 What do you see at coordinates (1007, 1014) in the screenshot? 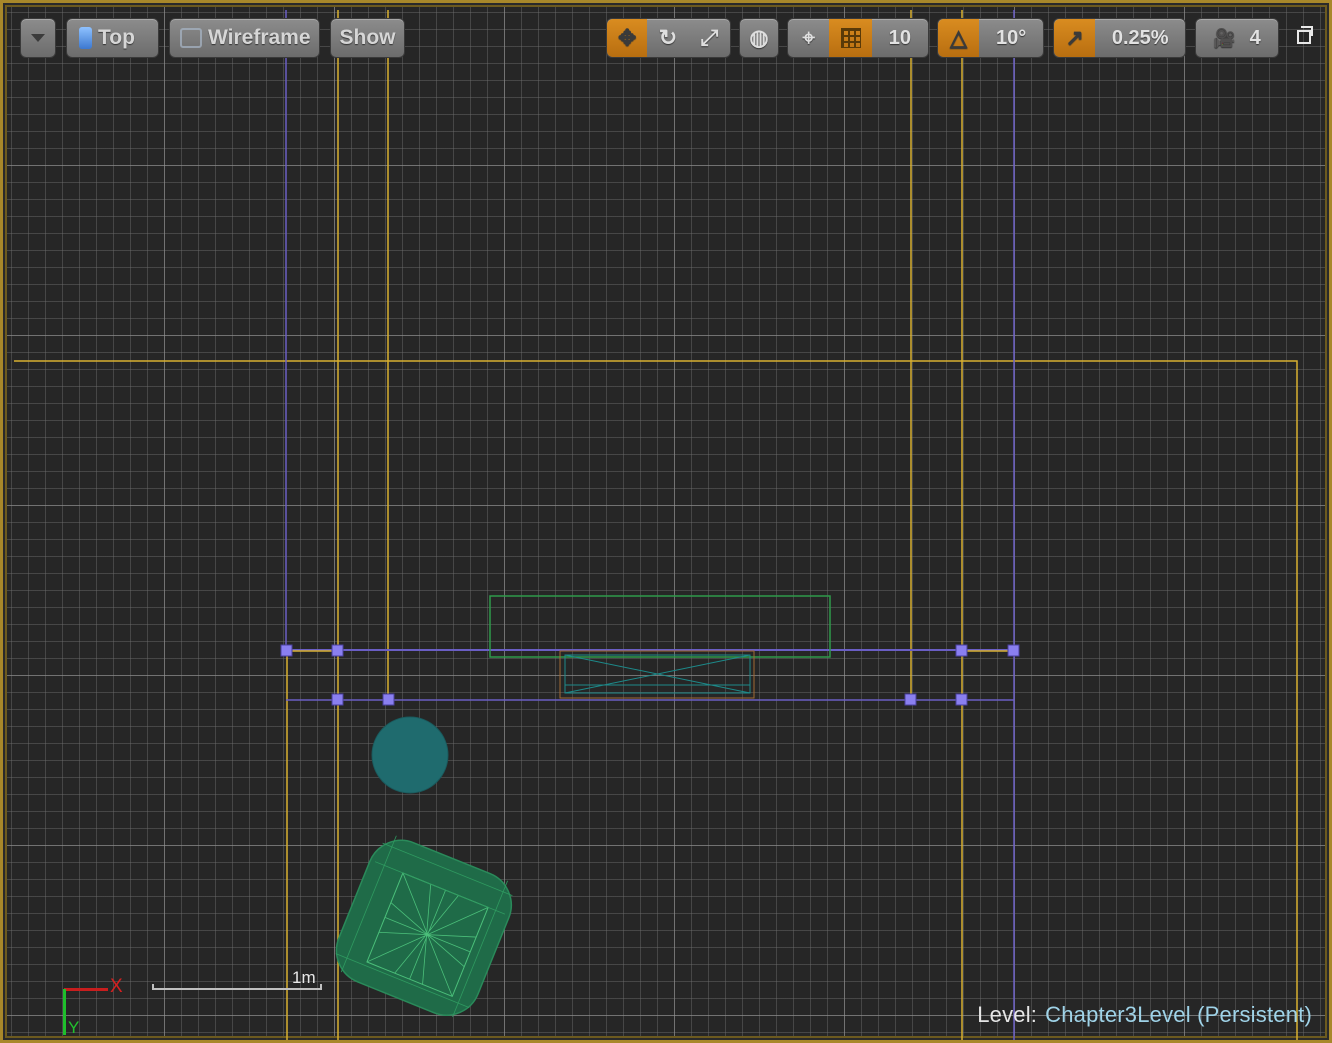
I see `level-prefix: Level:` at bounding box center [1007, 1014].